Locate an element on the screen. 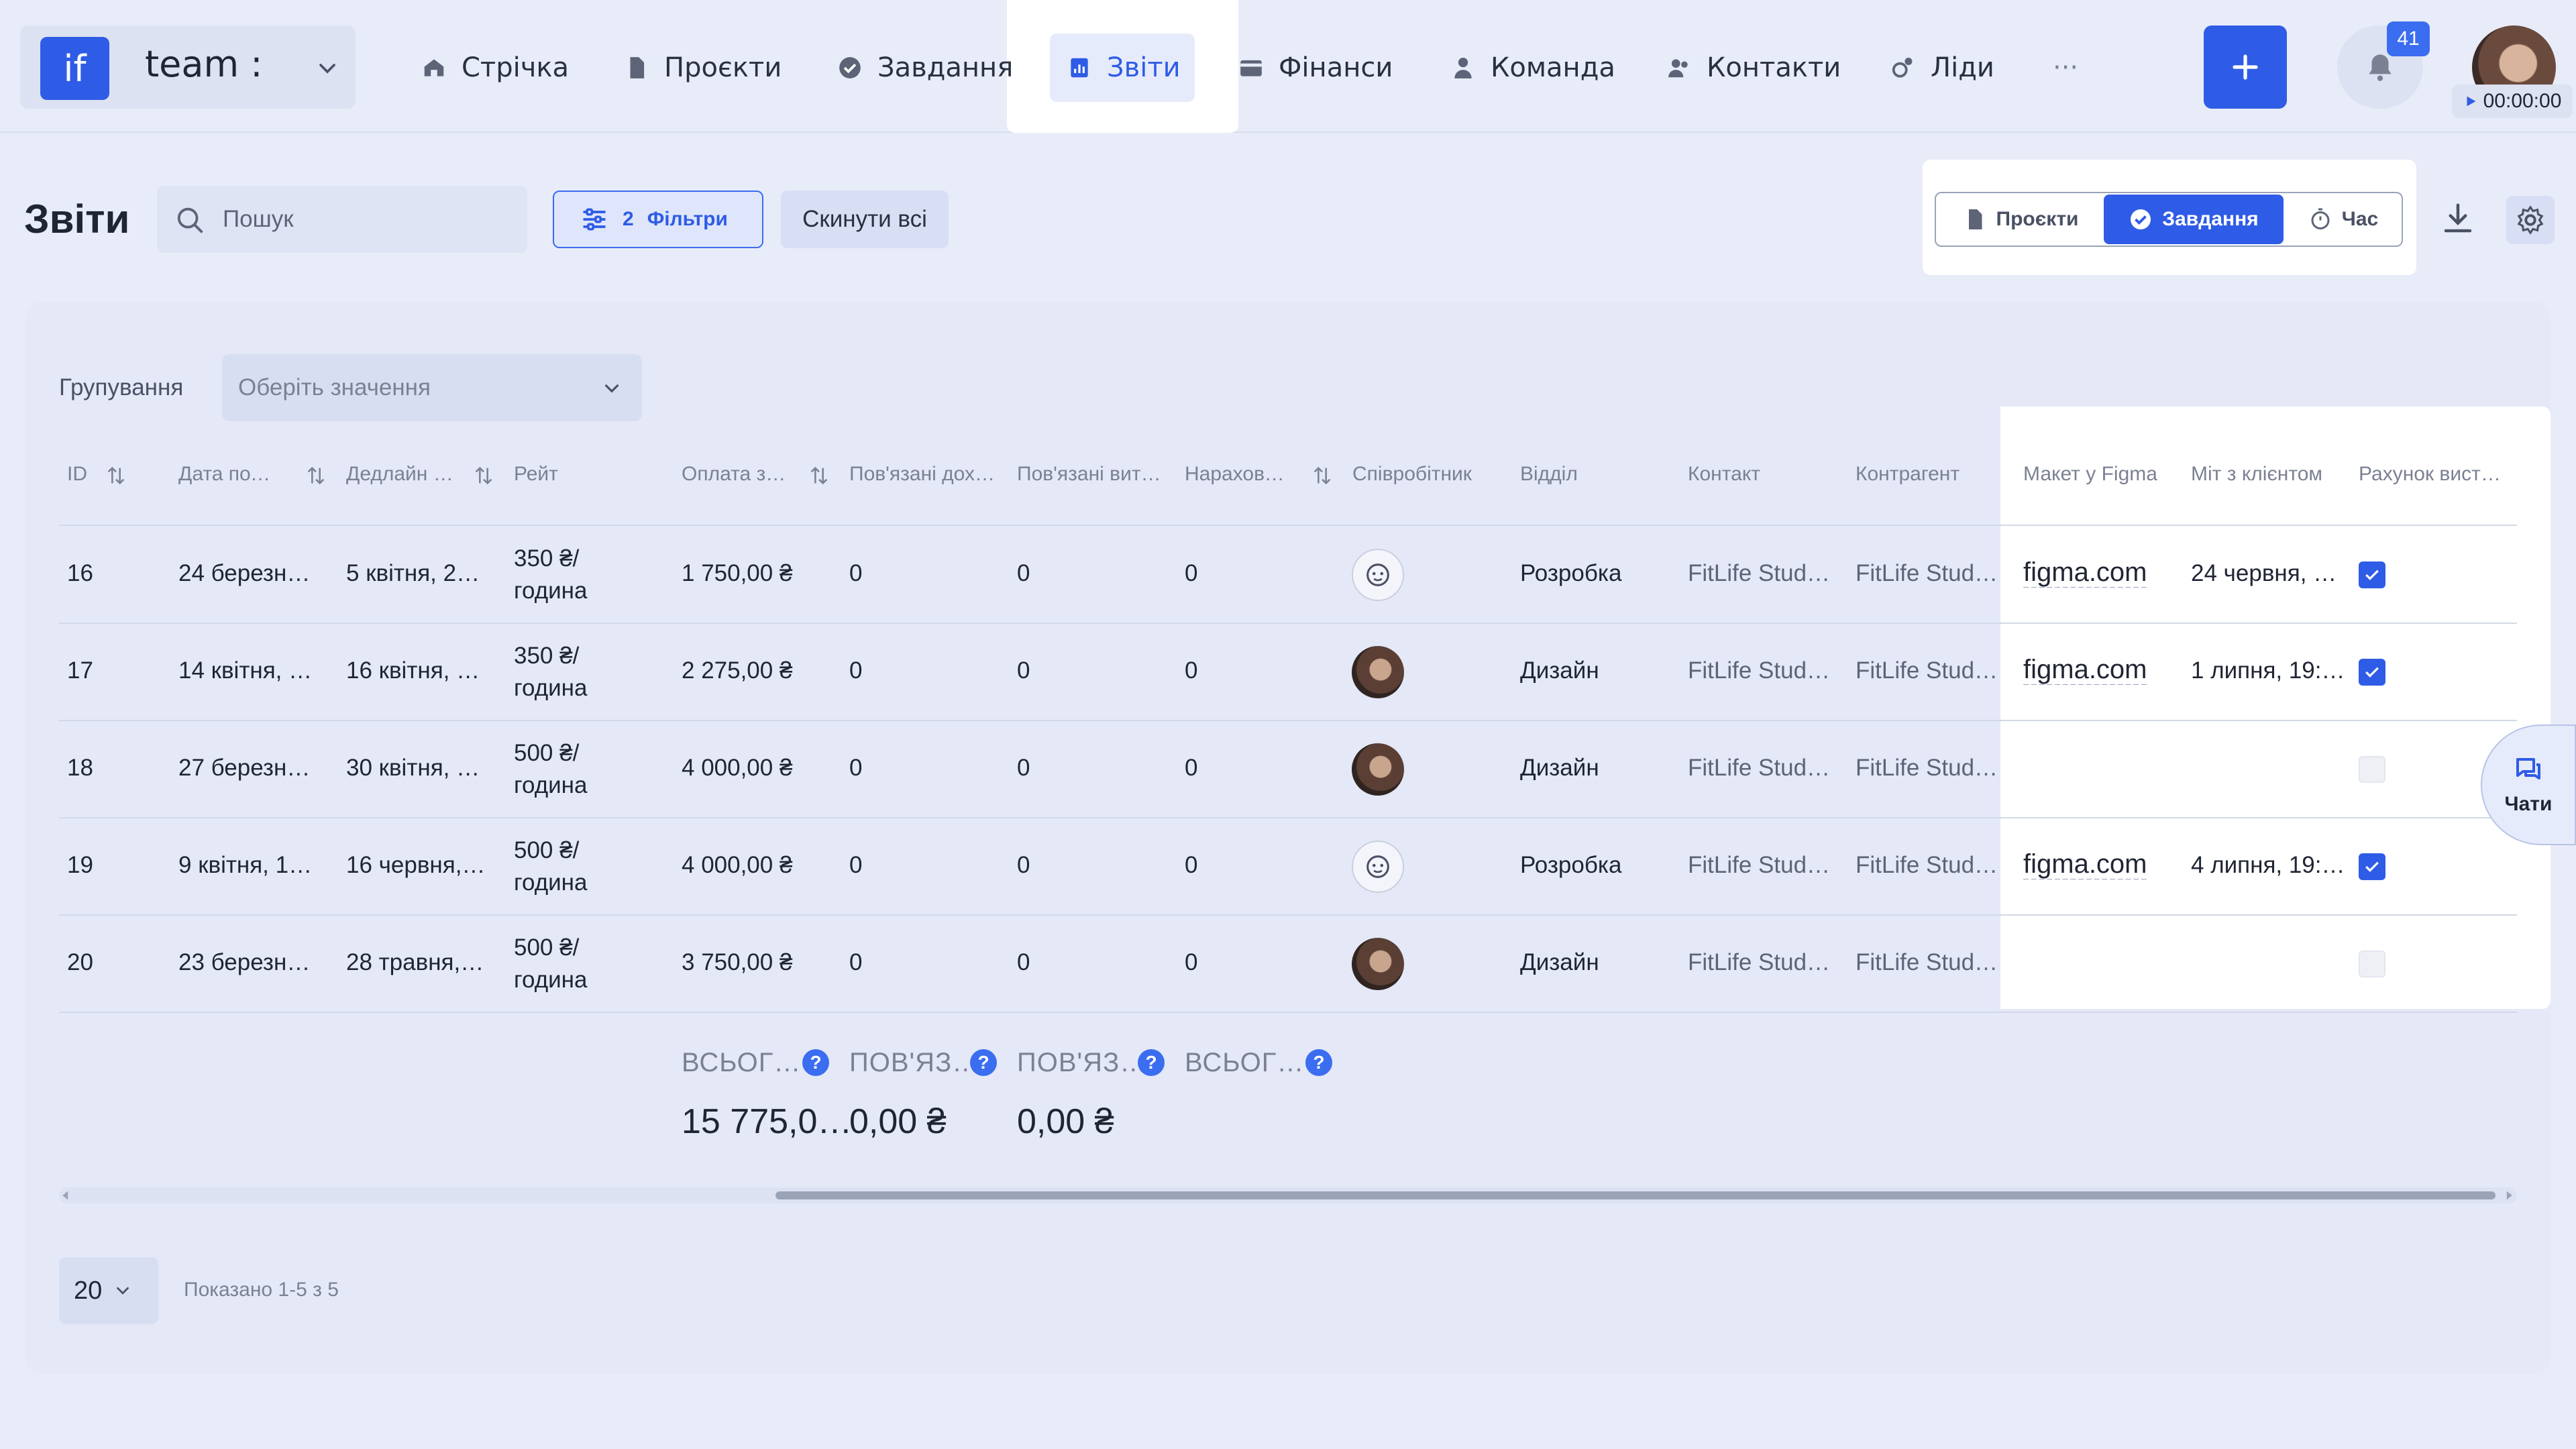 This screenshot has height=1449, width=2576. task-id-link: 18 is located at coordinates (87, 768).